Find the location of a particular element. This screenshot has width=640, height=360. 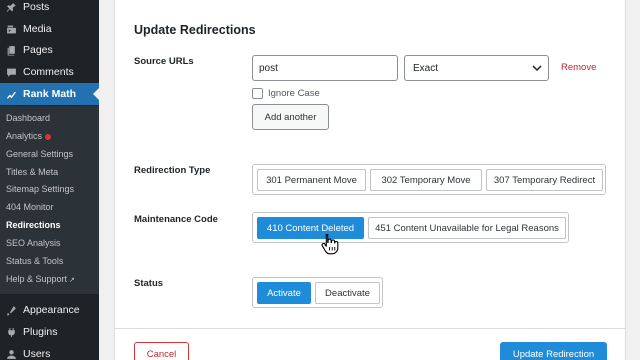

comments-icon is located at coordinates (11, 72).